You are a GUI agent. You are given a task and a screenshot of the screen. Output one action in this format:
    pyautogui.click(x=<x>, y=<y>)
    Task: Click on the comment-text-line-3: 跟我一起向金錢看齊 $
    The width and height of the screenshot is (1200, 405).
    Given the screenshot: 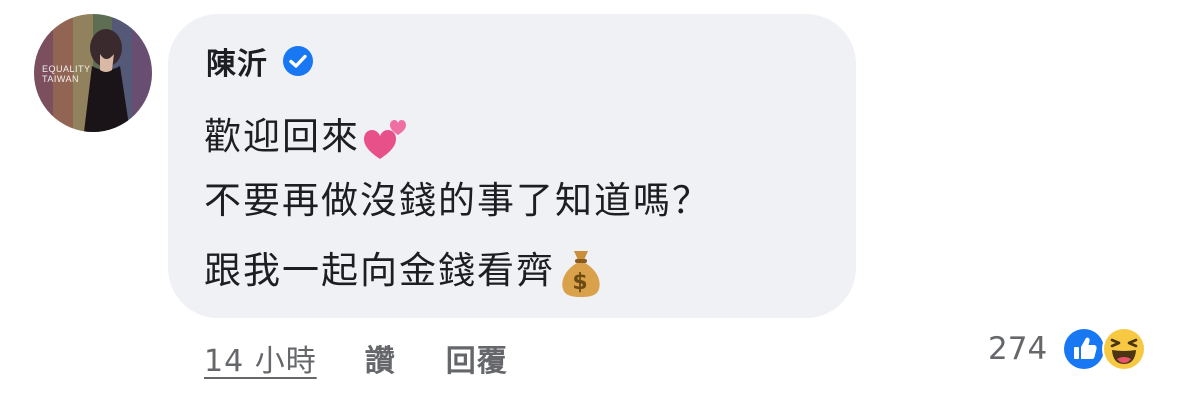 What is the action you would take?
    pyautogui.click(x=404, y=269)
    